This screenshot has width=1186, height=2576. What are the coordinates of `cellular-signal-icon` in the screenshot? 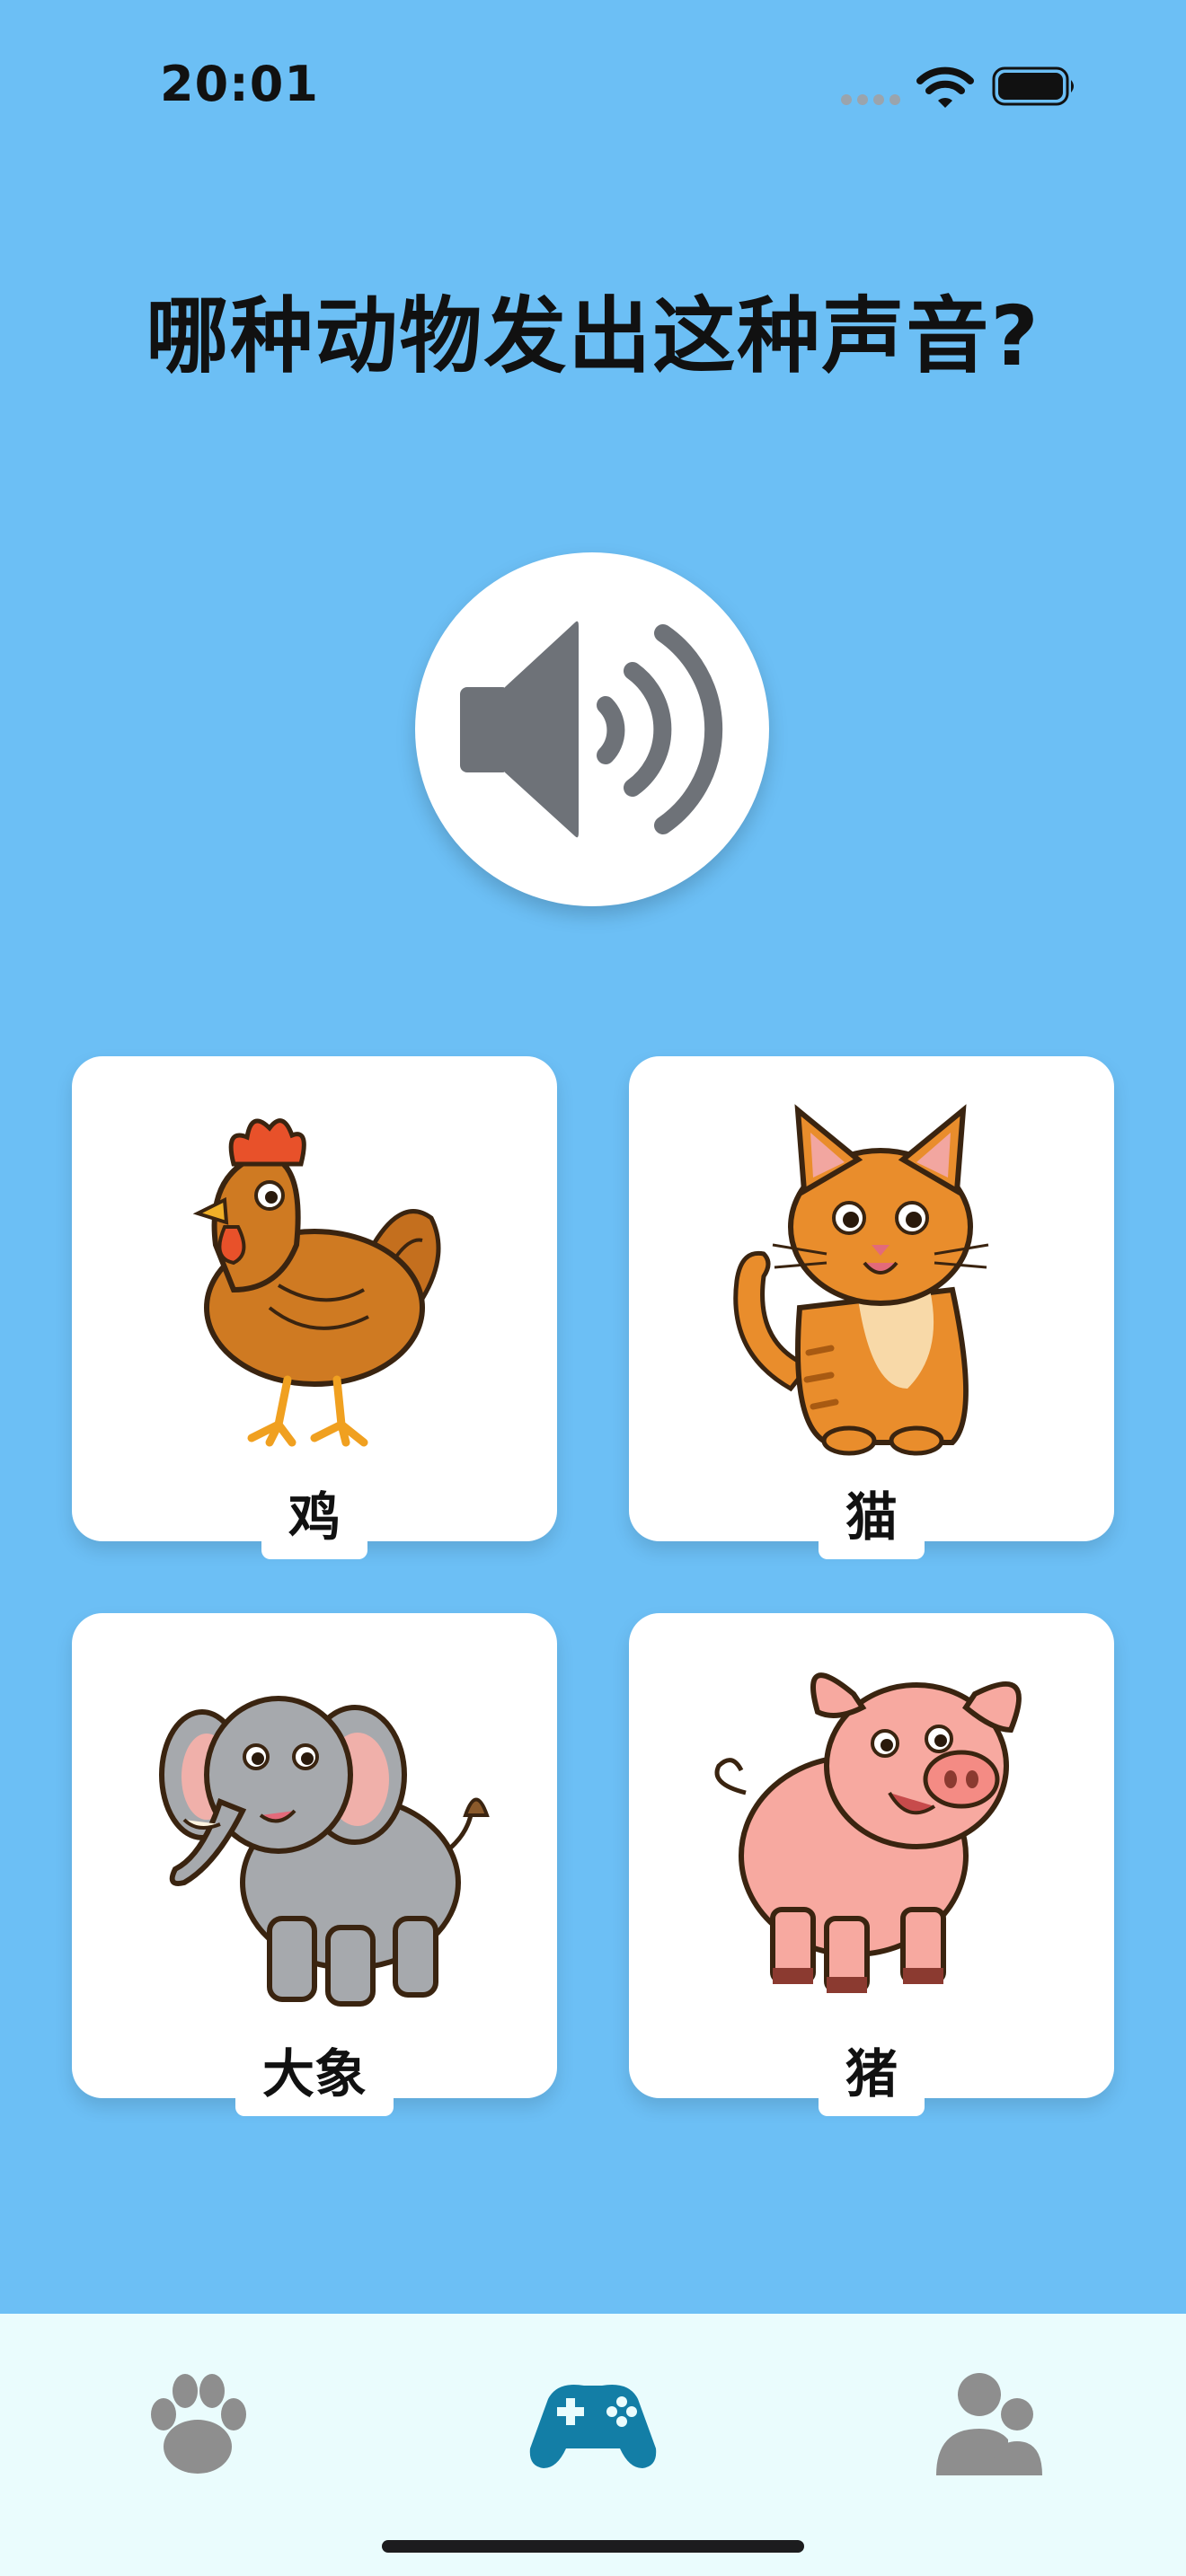 It's located at (870, 99).